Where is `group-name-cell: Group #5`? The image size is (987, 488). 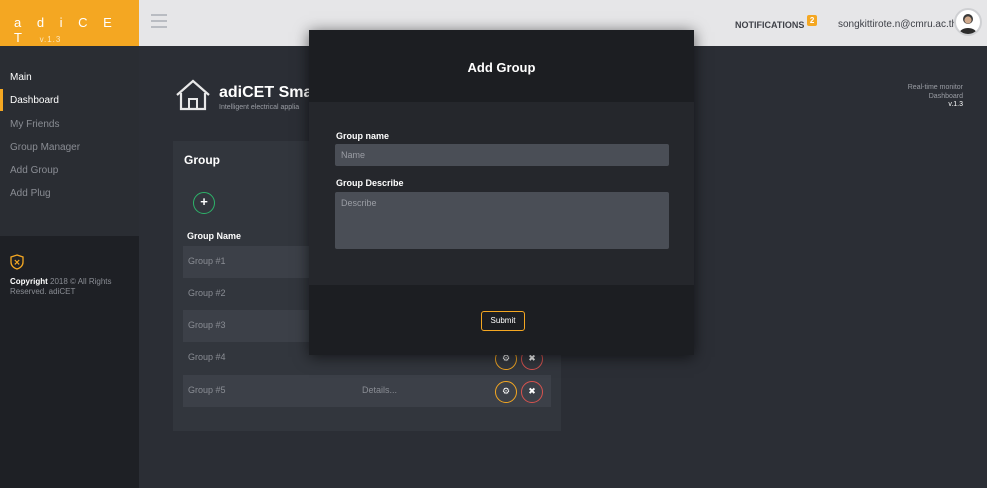 group-name-cell: Group #5 is located at coordinates (207, 390).